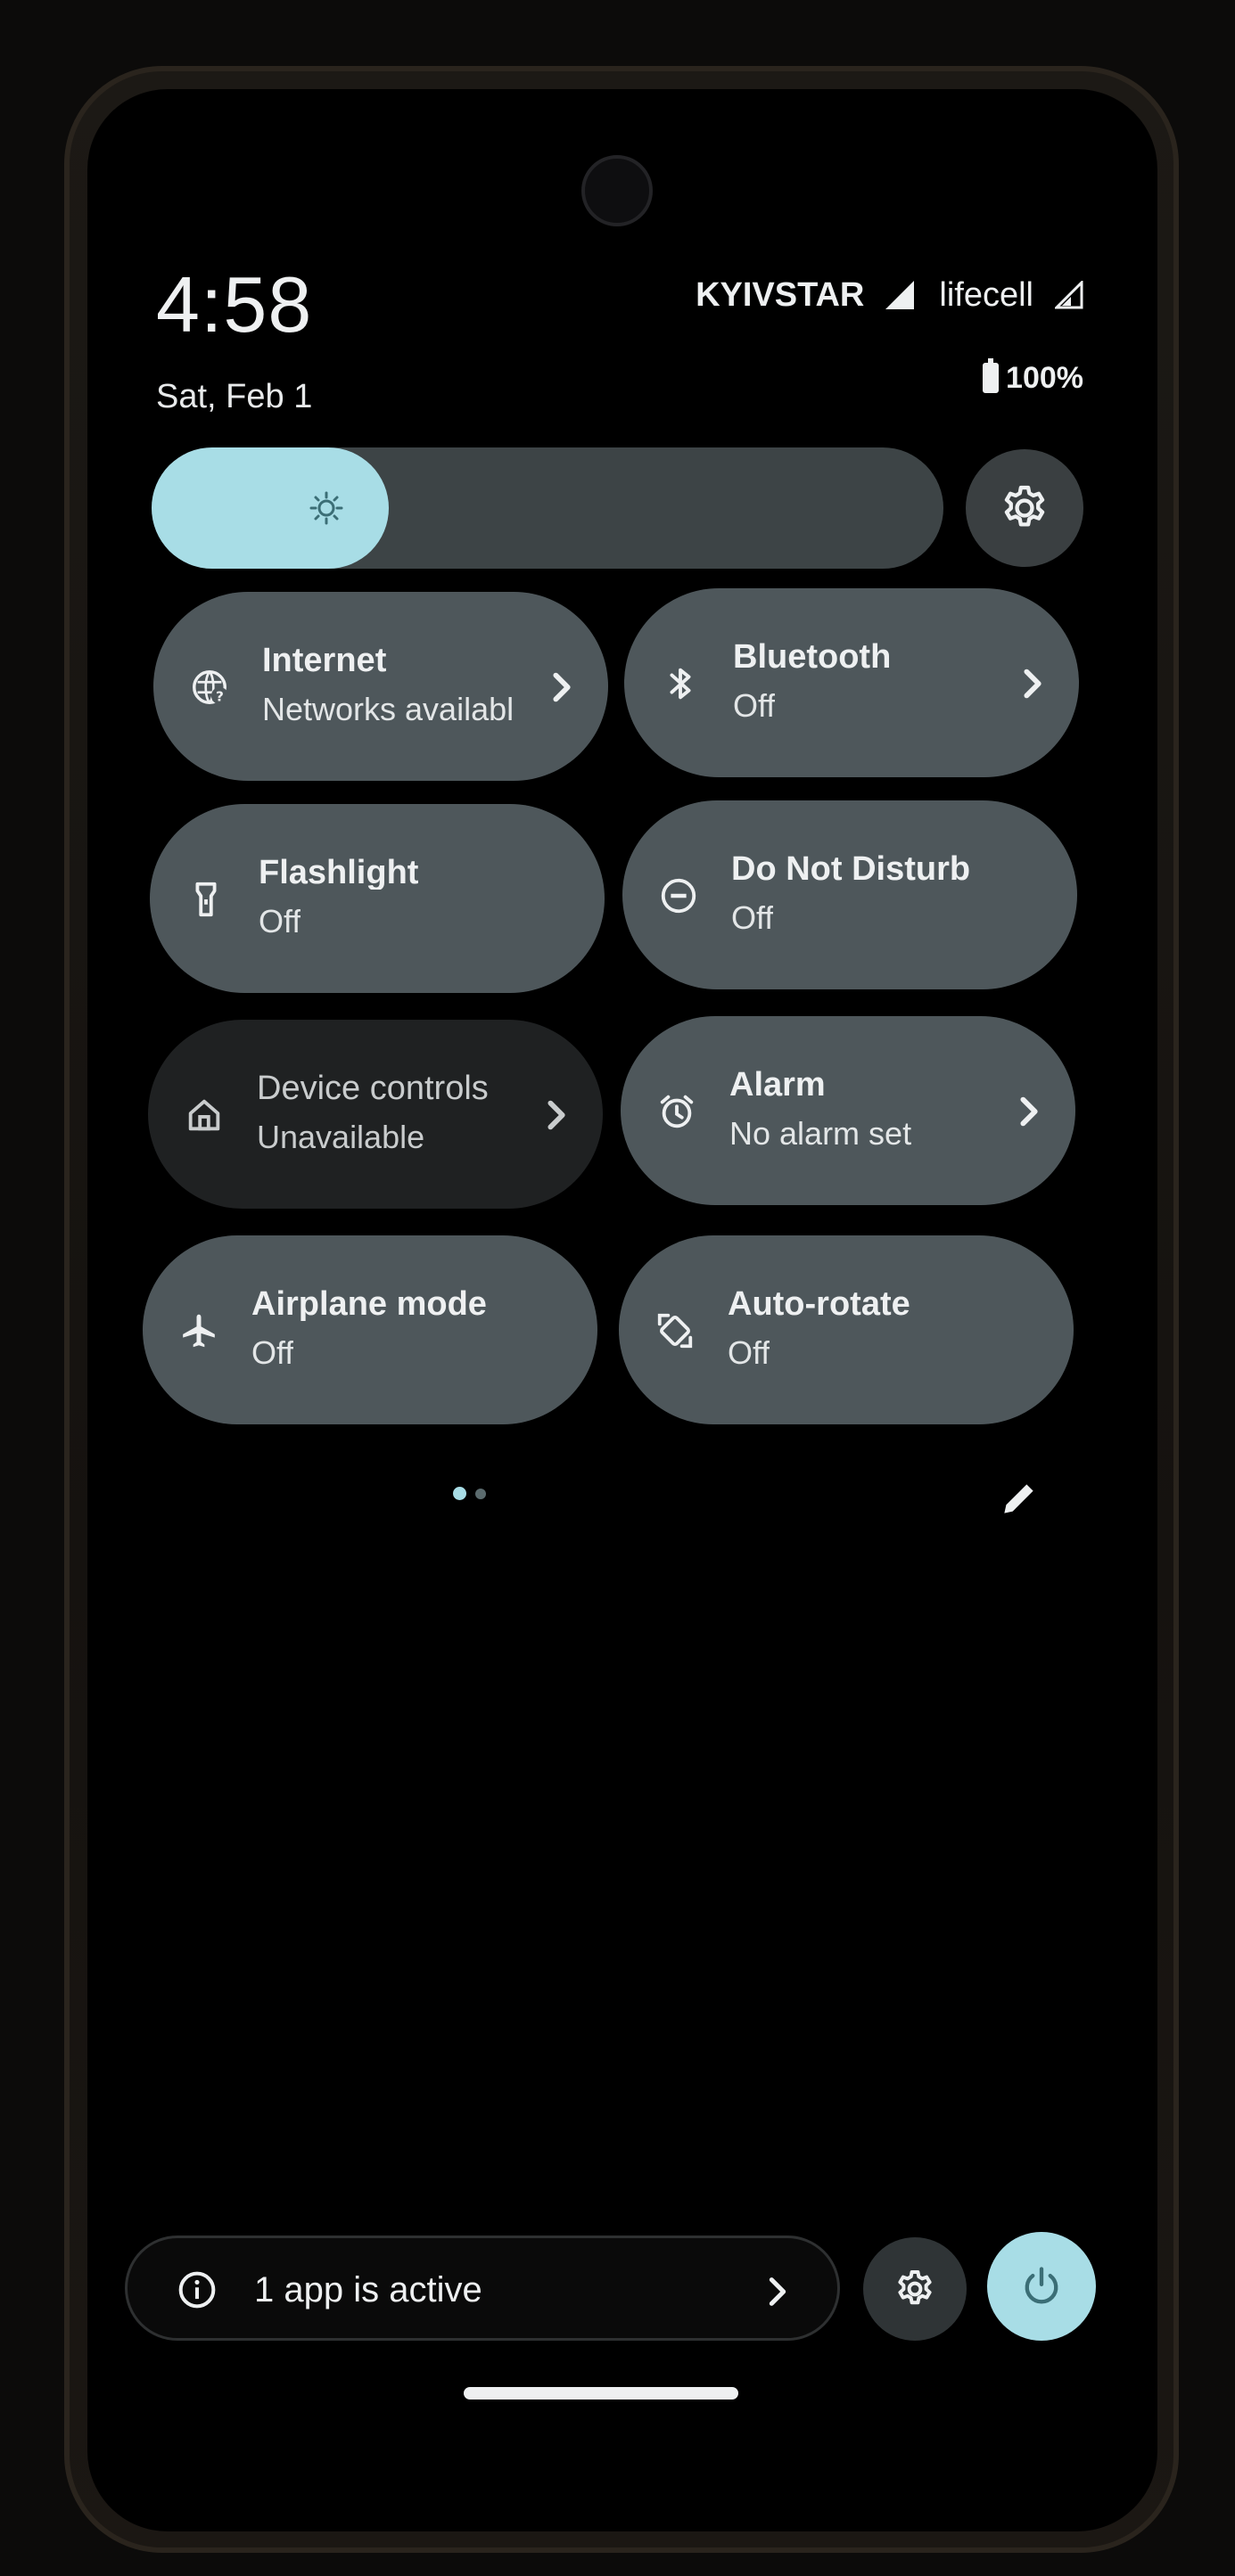 Image resolution: width=1235 pixels, height=2576 pixels. I want to click on tile-title: Device controls, so click(373, 1088).